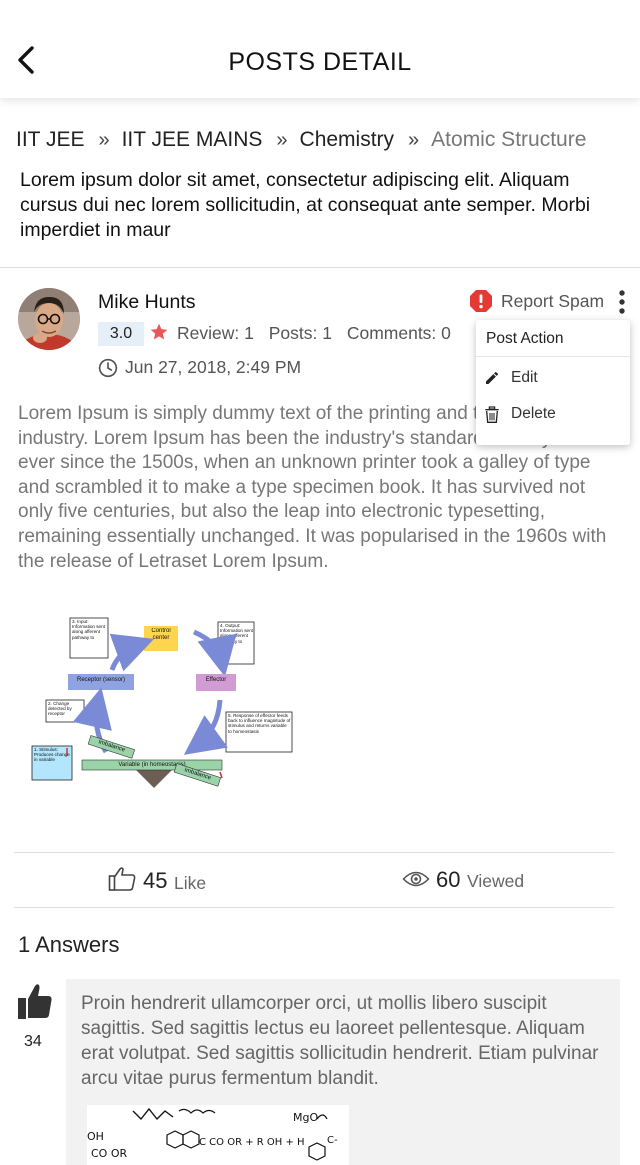 The image size is (640, 1165). What do you see at coordinates (121, 334) in the screenshot?
I see `rating-badge: 3.0` at bounding box center [121, 334].